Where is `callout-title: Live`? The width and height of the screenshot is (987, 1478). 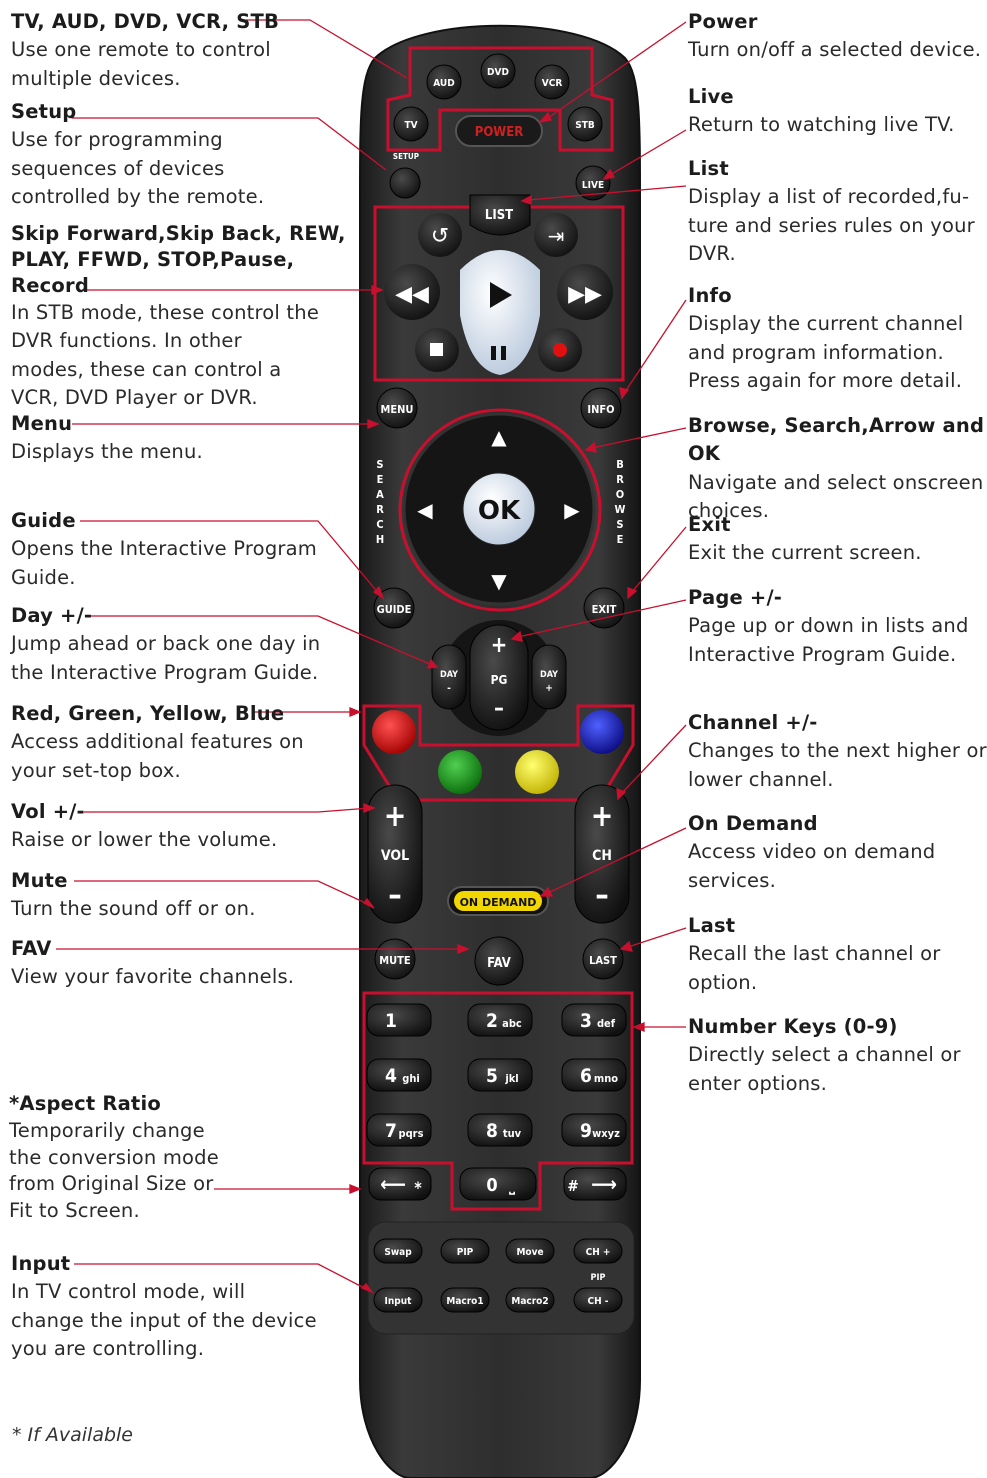
callout-title: Live is located at coordinates (711, 96).